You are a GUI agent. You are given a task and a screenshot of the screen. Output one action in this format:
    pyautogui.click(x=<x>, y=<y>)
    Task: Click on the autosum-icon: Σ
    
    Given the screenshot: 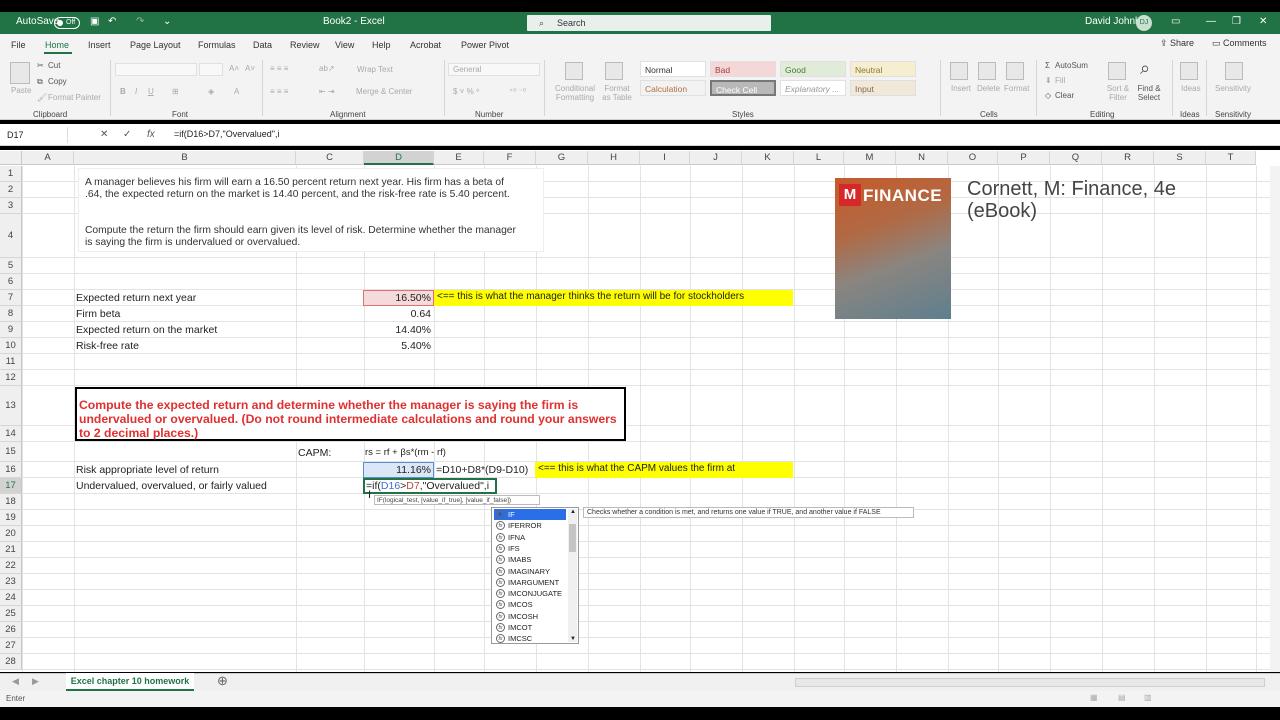 What is the action you would take?
    pyautogui.click(x=1047, y=65)
    